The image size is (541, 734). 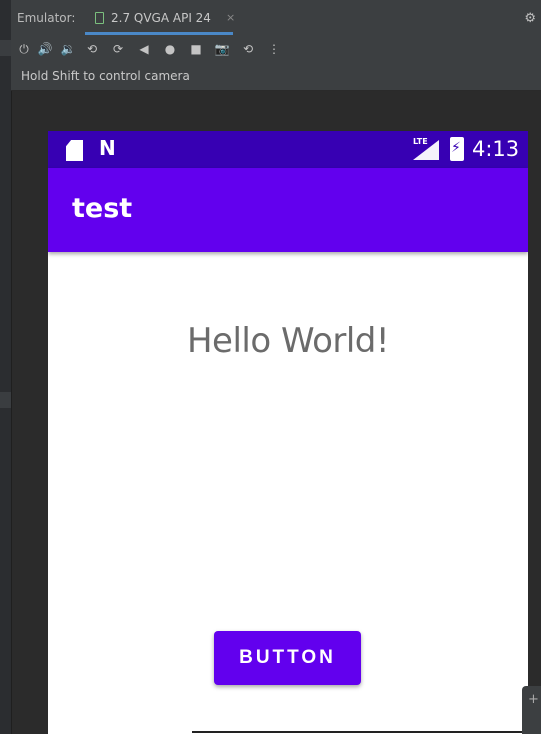 I want to click on signal-label: LTE, so click(x=420, y=141).